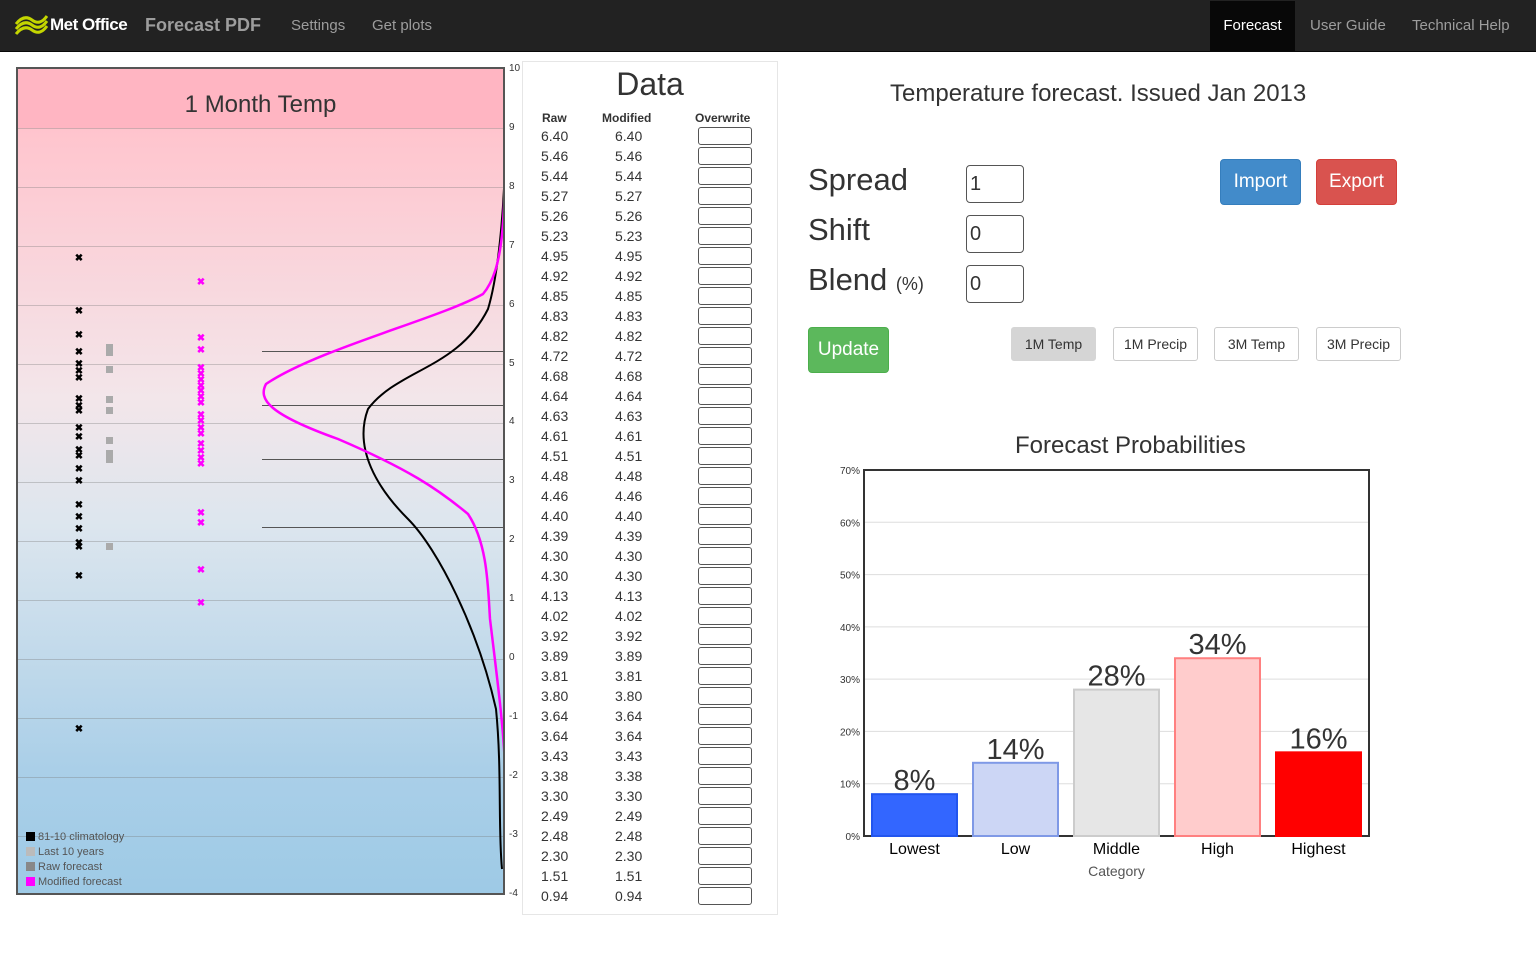 The width and height of the screenshot is (1536, 967). I want to click on plot-y-tick-label: 8, so click(512, 186).